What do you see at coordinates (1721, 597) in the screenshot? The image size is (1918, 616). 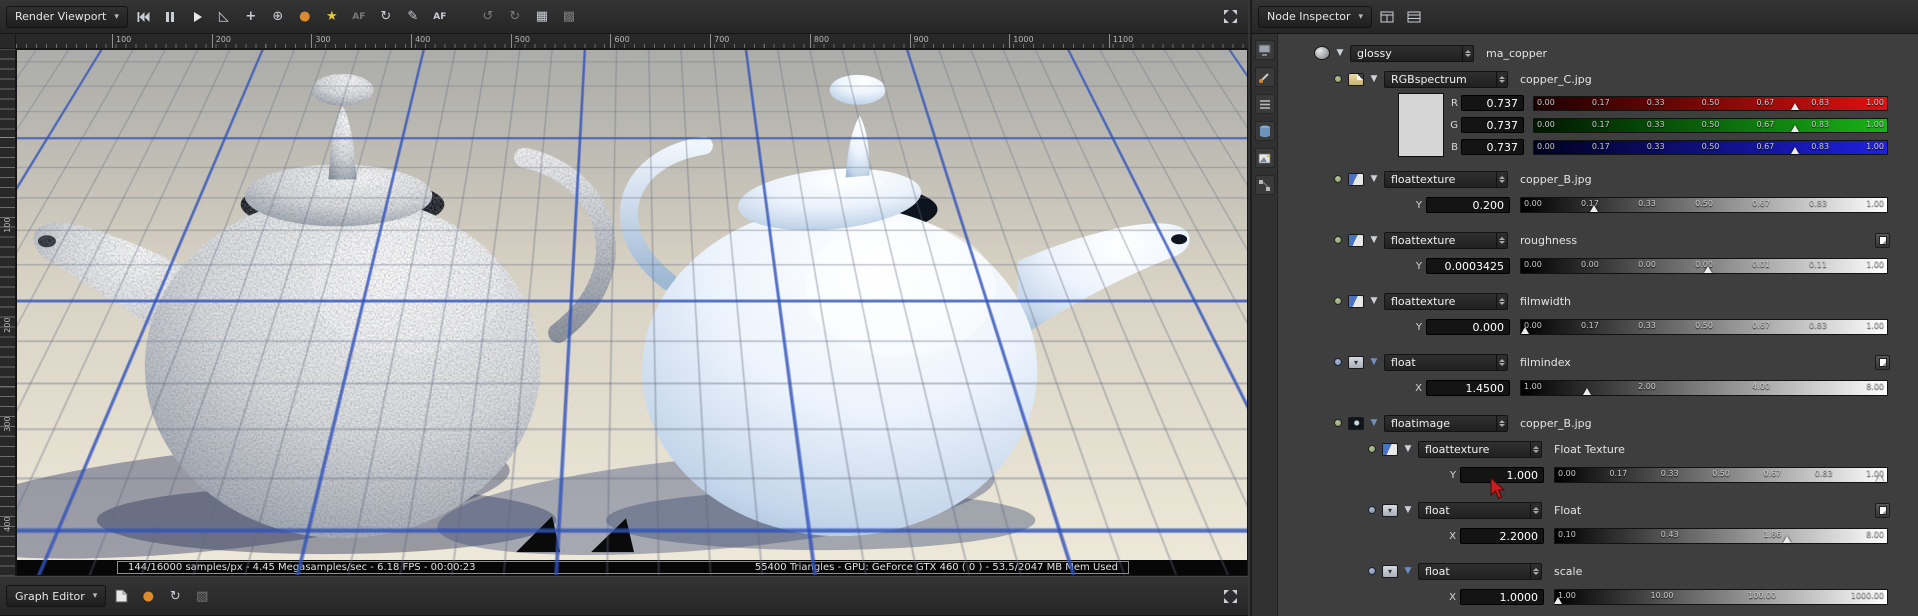 I see `float-slider: 1.00 10.00 100.00 1000.00` at bounding box center [1721, 597].